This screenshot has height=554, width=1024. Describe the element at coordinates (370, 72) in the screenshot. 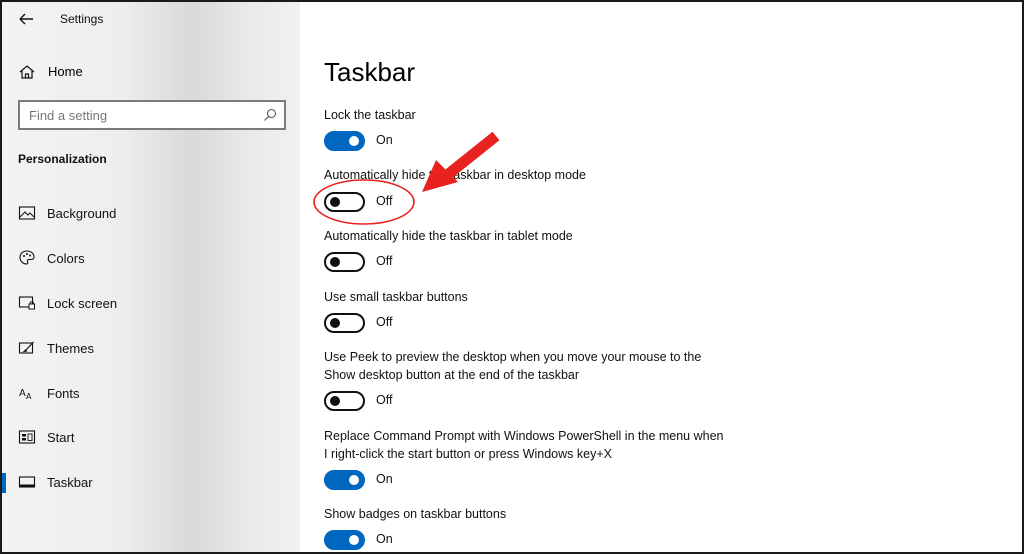

I see `page-title: Taskbar` at that location.